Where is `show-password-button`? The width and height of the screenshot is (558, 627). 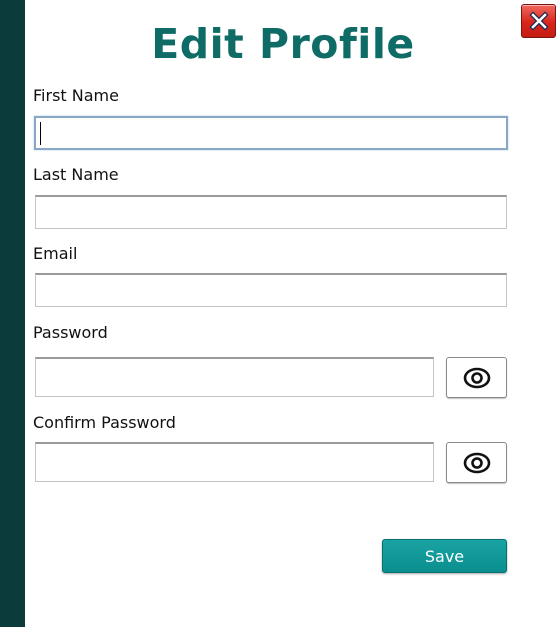 show-password-button is located at coordinates (476, 377).